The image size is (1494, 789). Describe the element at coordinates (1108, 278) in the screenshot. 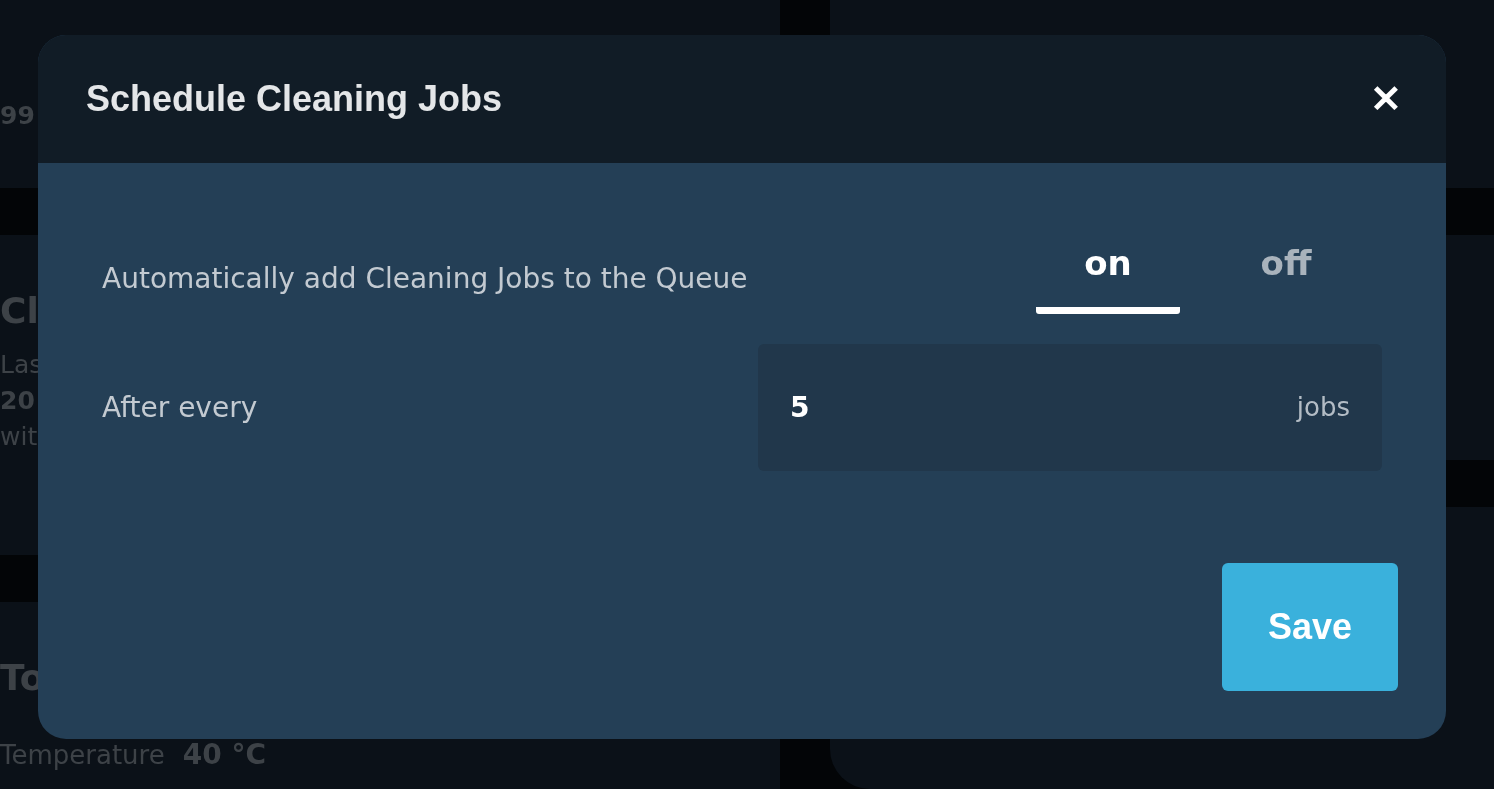

I see `toggle-option: on` at that location.